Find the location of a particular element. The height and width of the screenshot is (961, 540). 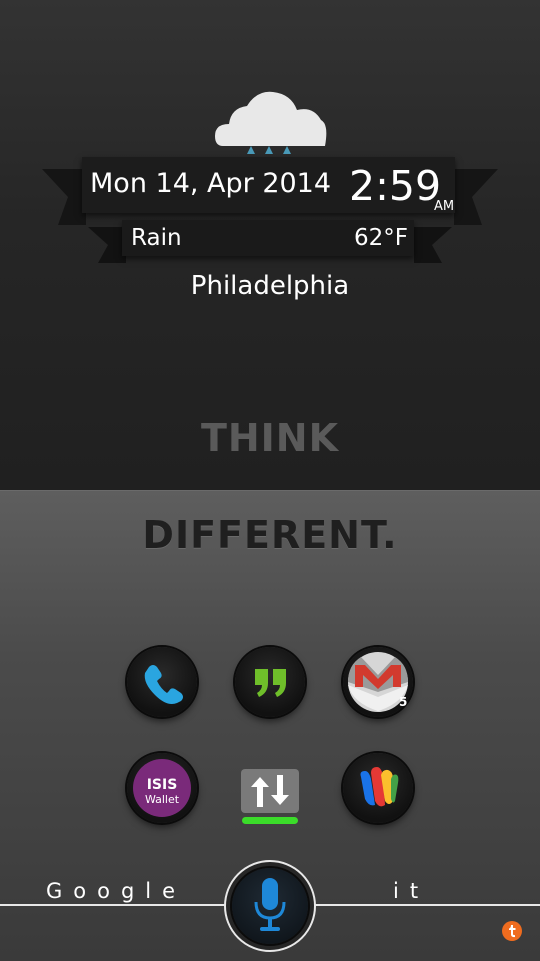

isis-wallet-icon: ISIS Wallet is located at coordinates (162, 788).